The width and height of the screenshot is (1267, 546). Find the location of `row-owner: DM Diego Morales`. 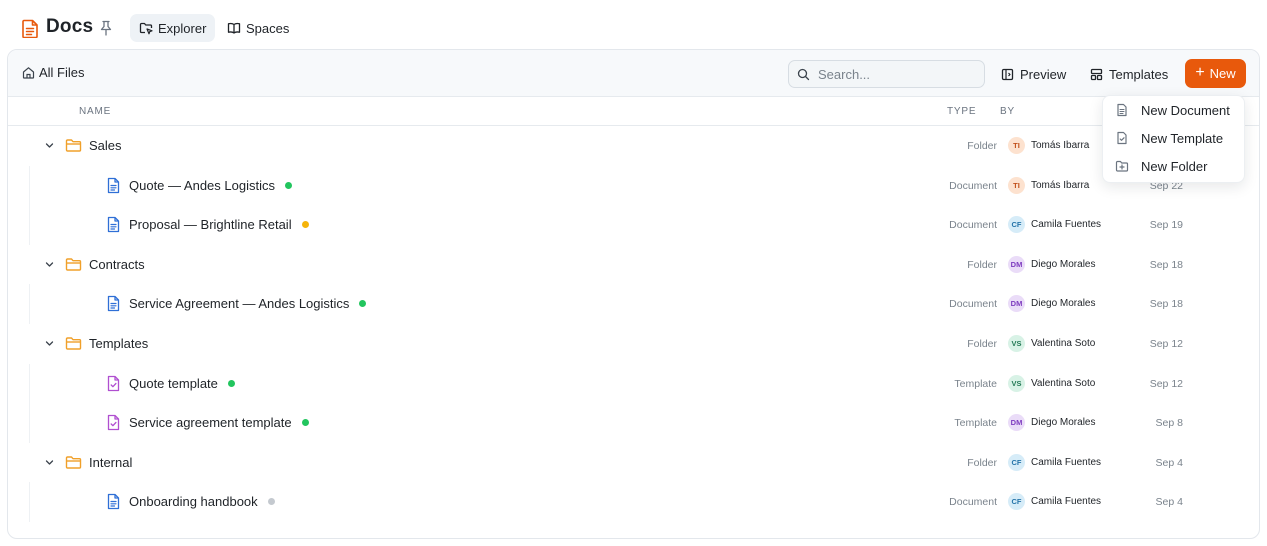

row-owner: DM Diego Morales is located at coordinates (1052, 423).